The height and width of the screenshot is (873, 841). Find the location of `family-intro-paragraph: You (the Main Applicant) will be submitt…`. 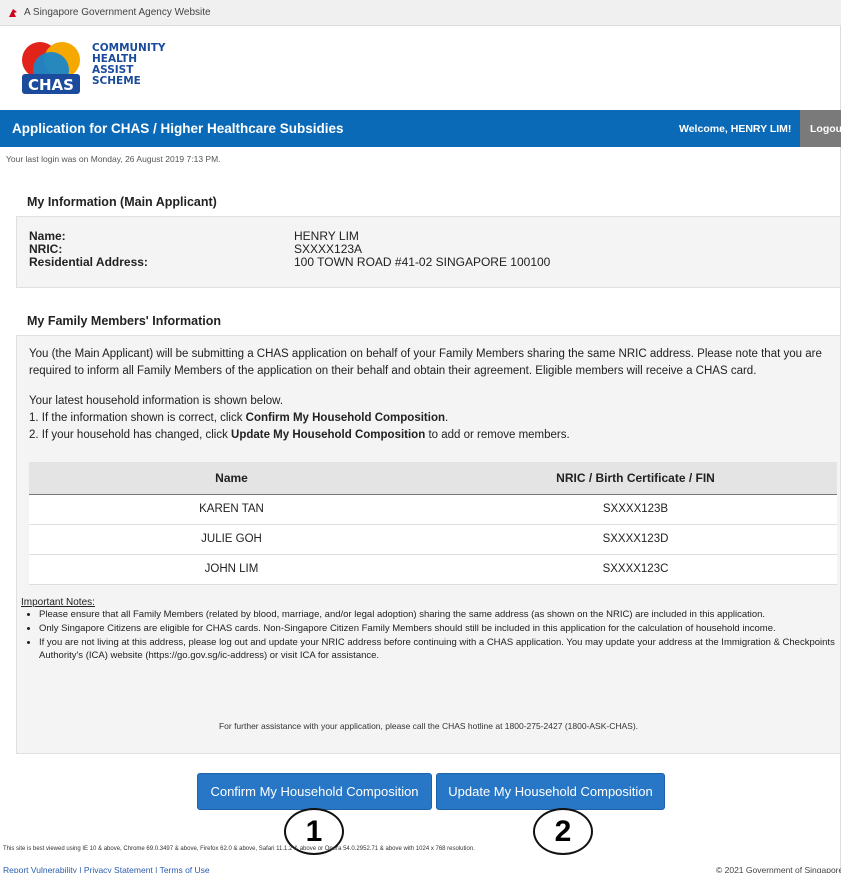

family-intro-paragraph: You (the Main Applicant) will be submitt… is located at coordinates (425, 362).